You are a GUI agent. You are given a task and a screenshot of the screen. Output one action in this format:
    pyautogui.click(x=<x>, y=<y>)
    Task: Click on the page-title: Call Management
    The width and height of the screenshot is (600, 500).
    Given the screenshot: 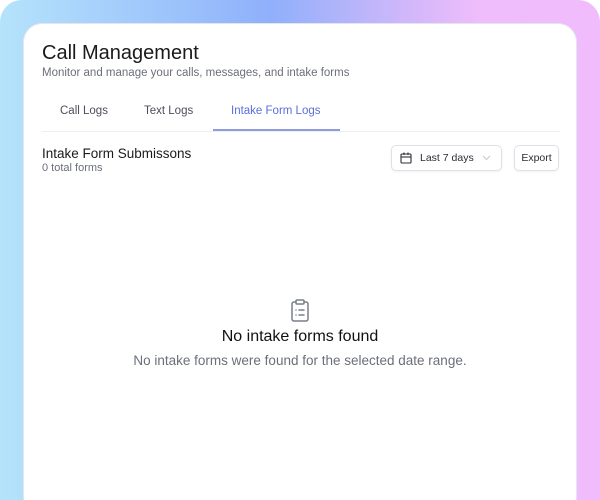 What is the action you would take?
    pyautogui.click(x=120, y=53)
    